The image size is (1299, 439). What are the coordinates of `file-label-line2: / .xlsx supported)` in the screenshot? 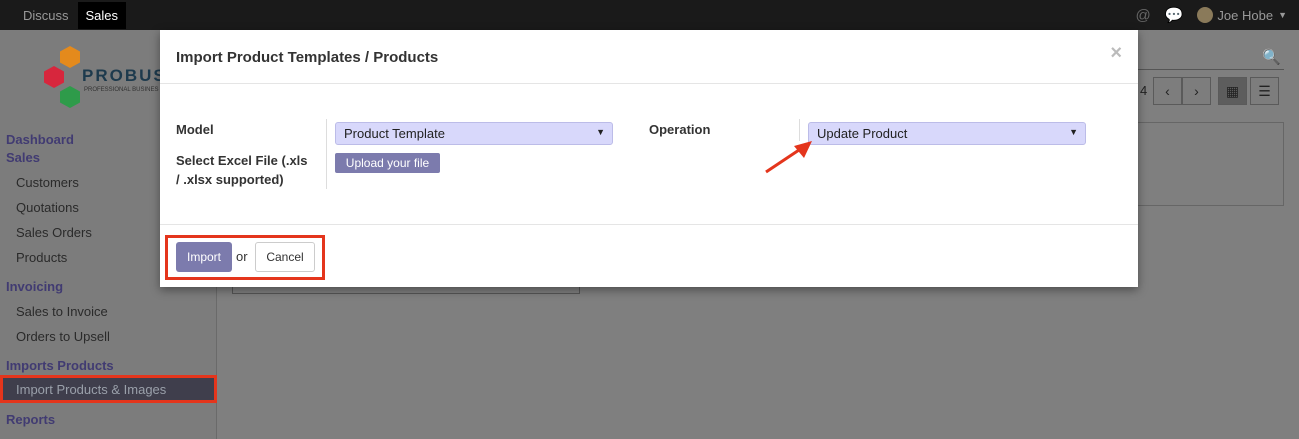 It's located at (230, 179).